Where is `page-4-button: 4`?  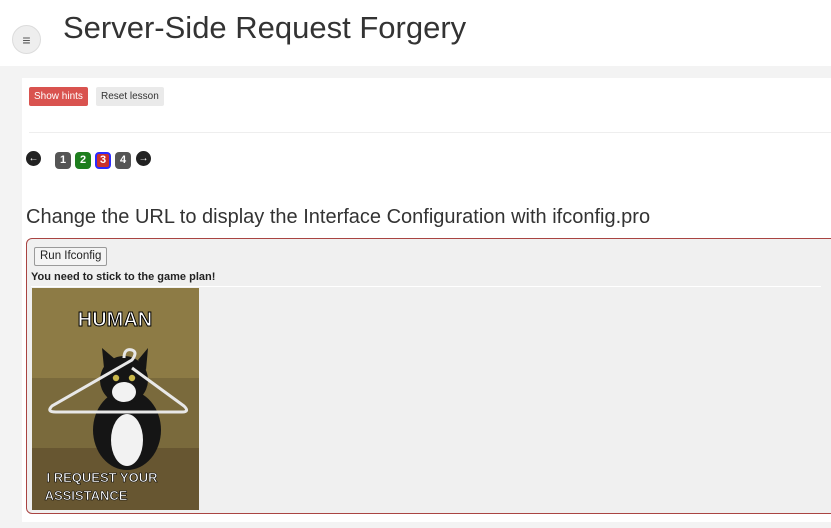
page-4-button: 4 is located at coordinates (123, 160).